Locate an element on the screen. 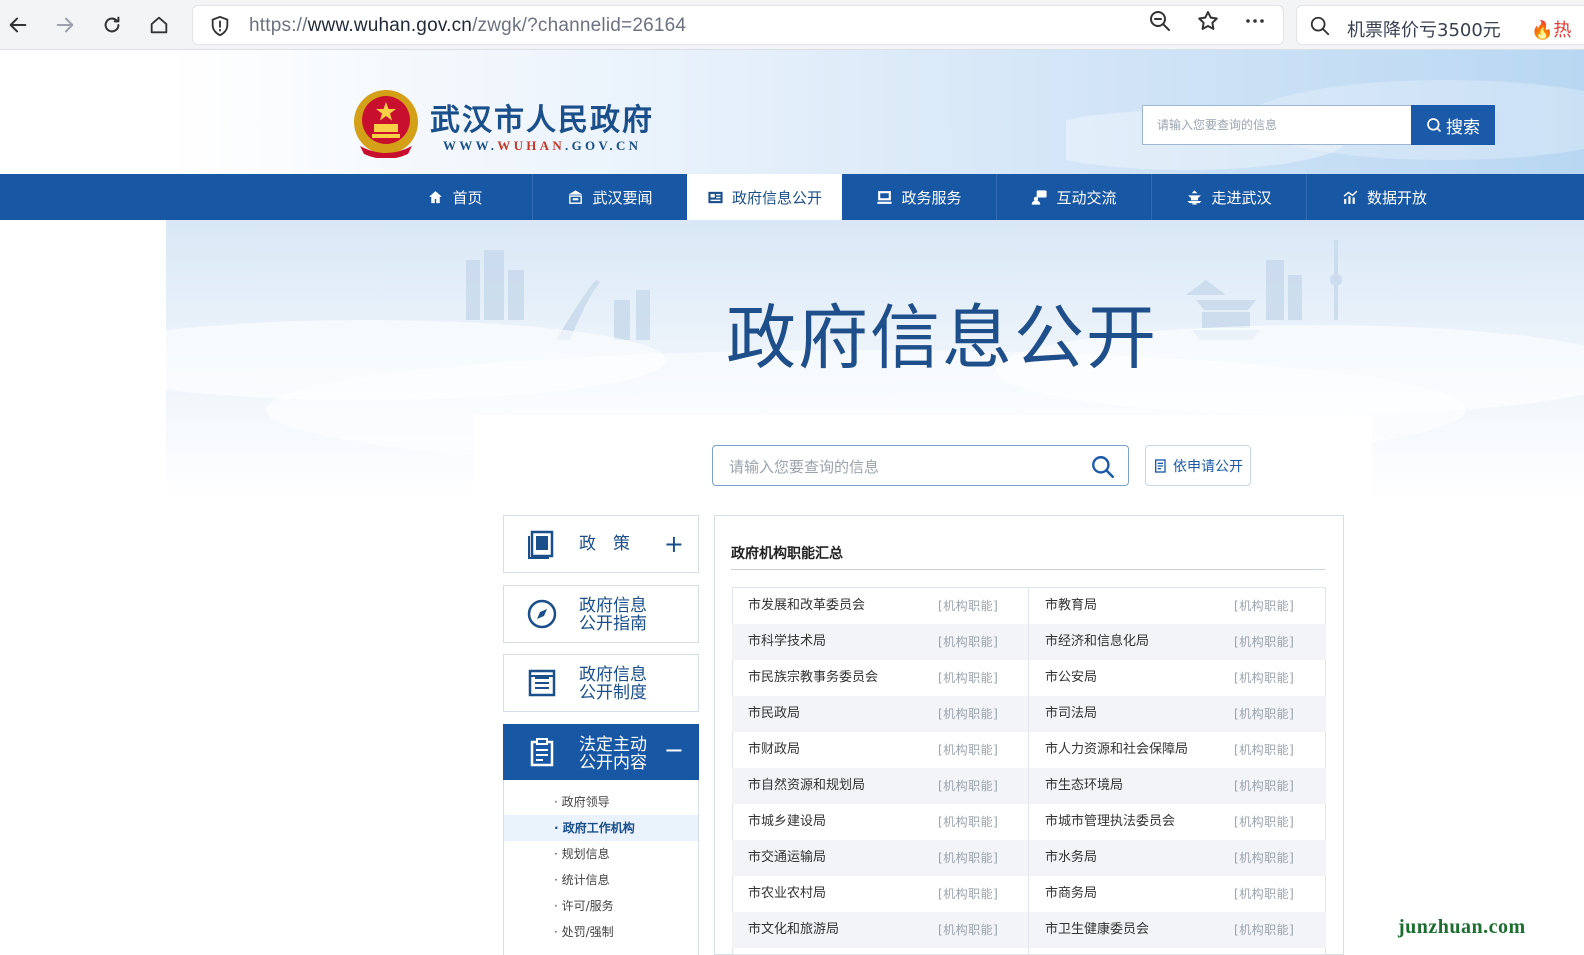 The width and height of the screenshot is (1584, 955). nav-interaction: 互动交流 is located at coordinates (1074, 197).